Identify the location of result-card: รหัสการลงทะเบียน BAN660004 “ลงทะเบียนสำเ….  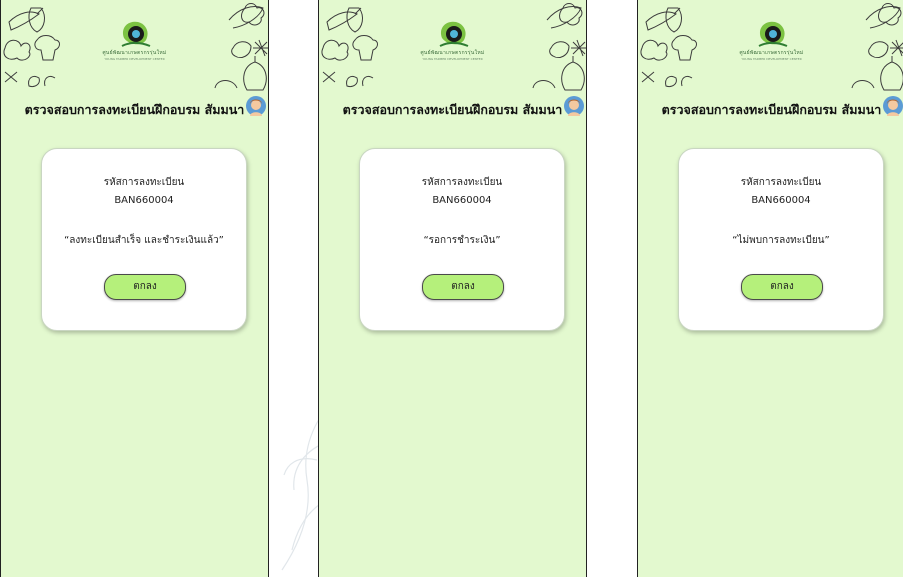
(144, 239).